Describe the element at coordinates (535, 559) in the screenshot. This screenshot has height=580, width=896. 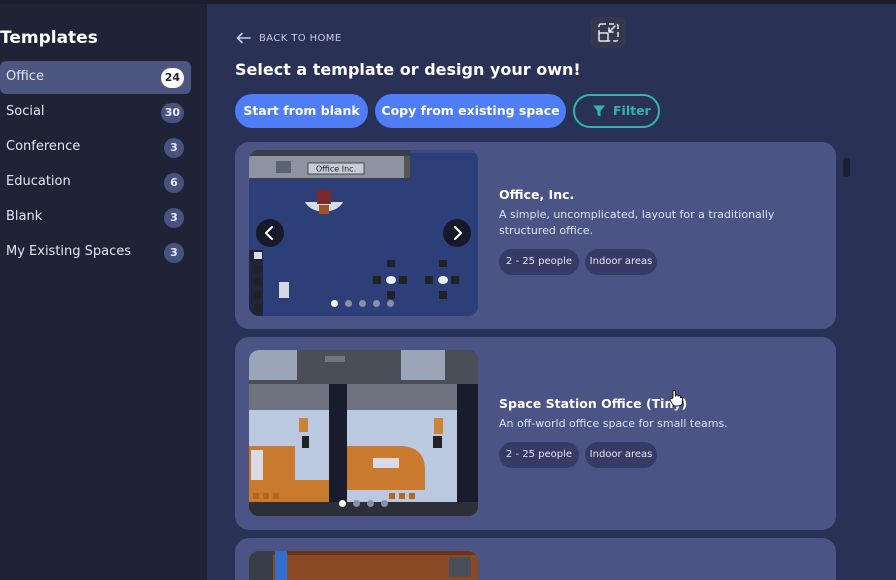
I see `template-card-partial` at that location.